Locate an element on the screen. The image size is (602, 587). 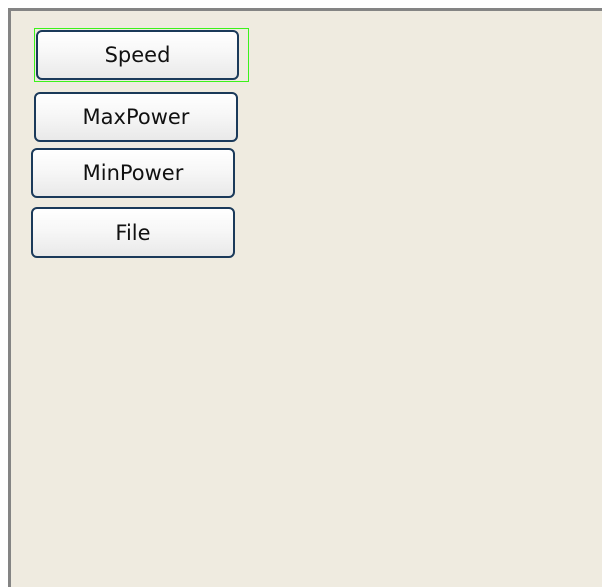
max-power-button: MaxPower is located at coordinates (136, 117).